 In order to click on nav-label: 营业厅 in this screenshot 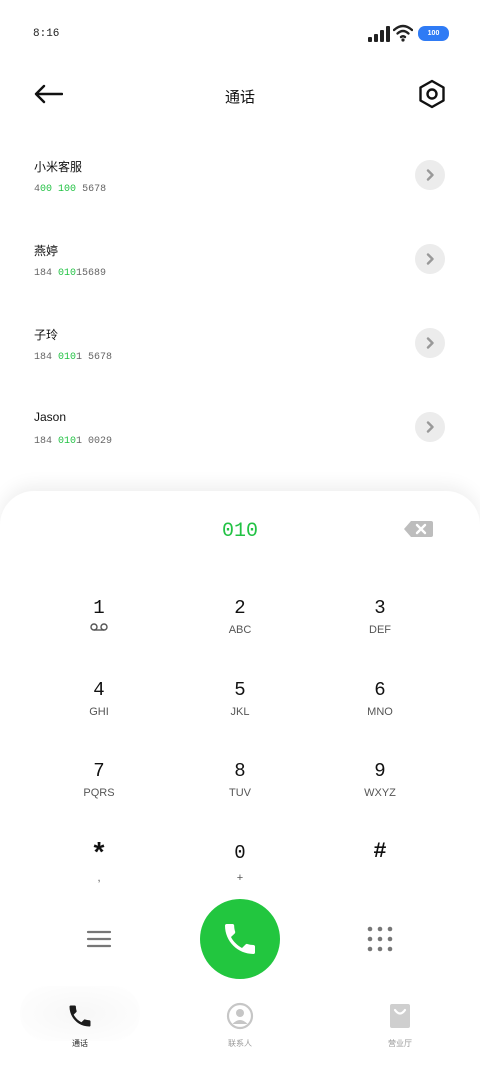, I will do `click(400, 1043)`.